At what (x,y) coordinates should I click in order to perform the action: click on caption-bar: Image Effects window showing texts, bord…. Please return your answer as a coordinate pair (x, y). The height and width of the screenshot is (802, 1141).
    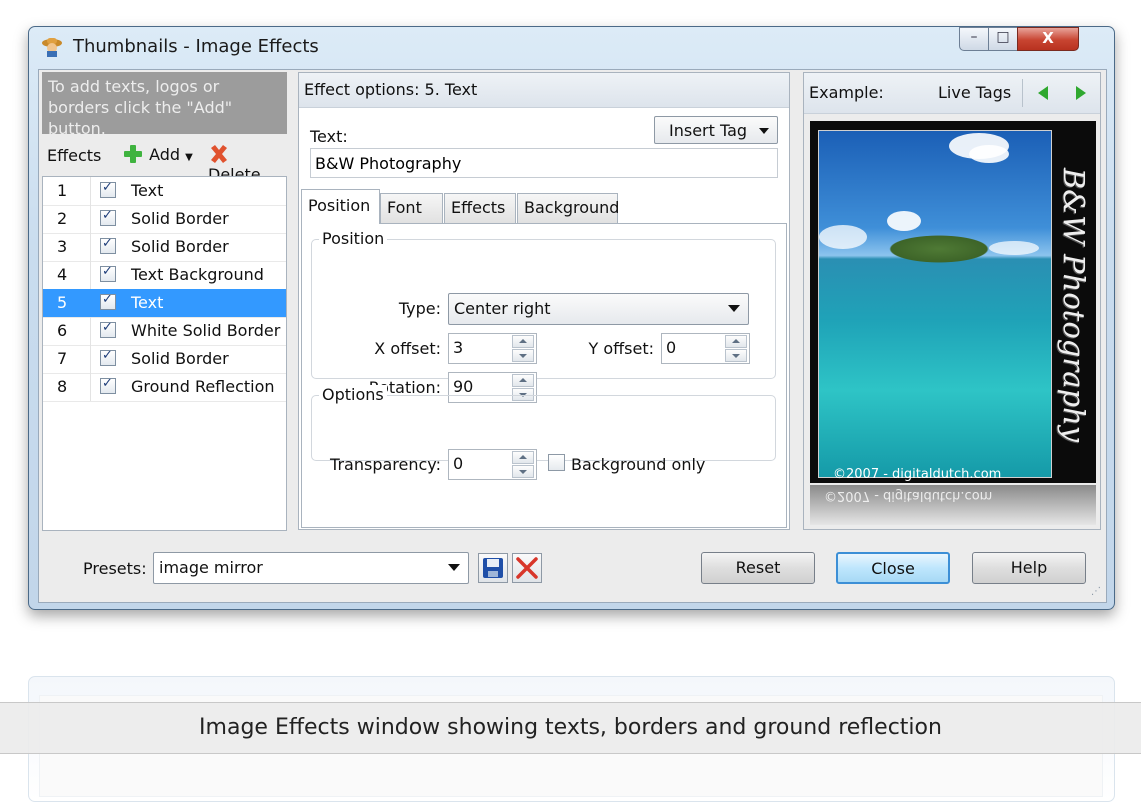
    Looking at the image, I should click on (570, 728).